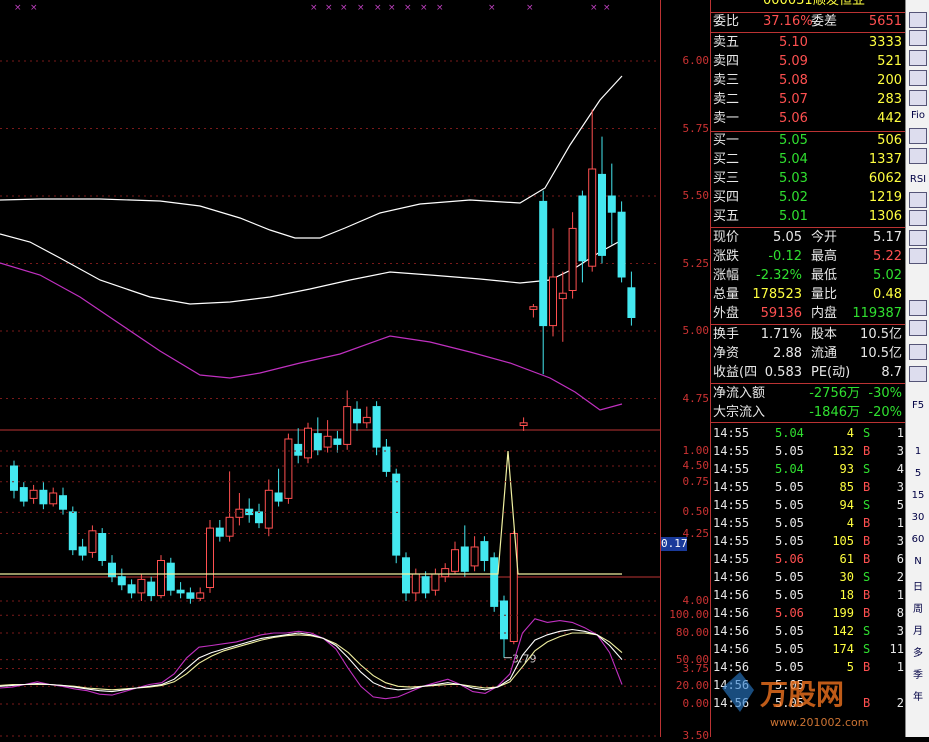 The height and width of the screenshot is (742, 929). I want to click on fundamental-row: 净资 2.88 流通 10.5亿, so click(809, 354).